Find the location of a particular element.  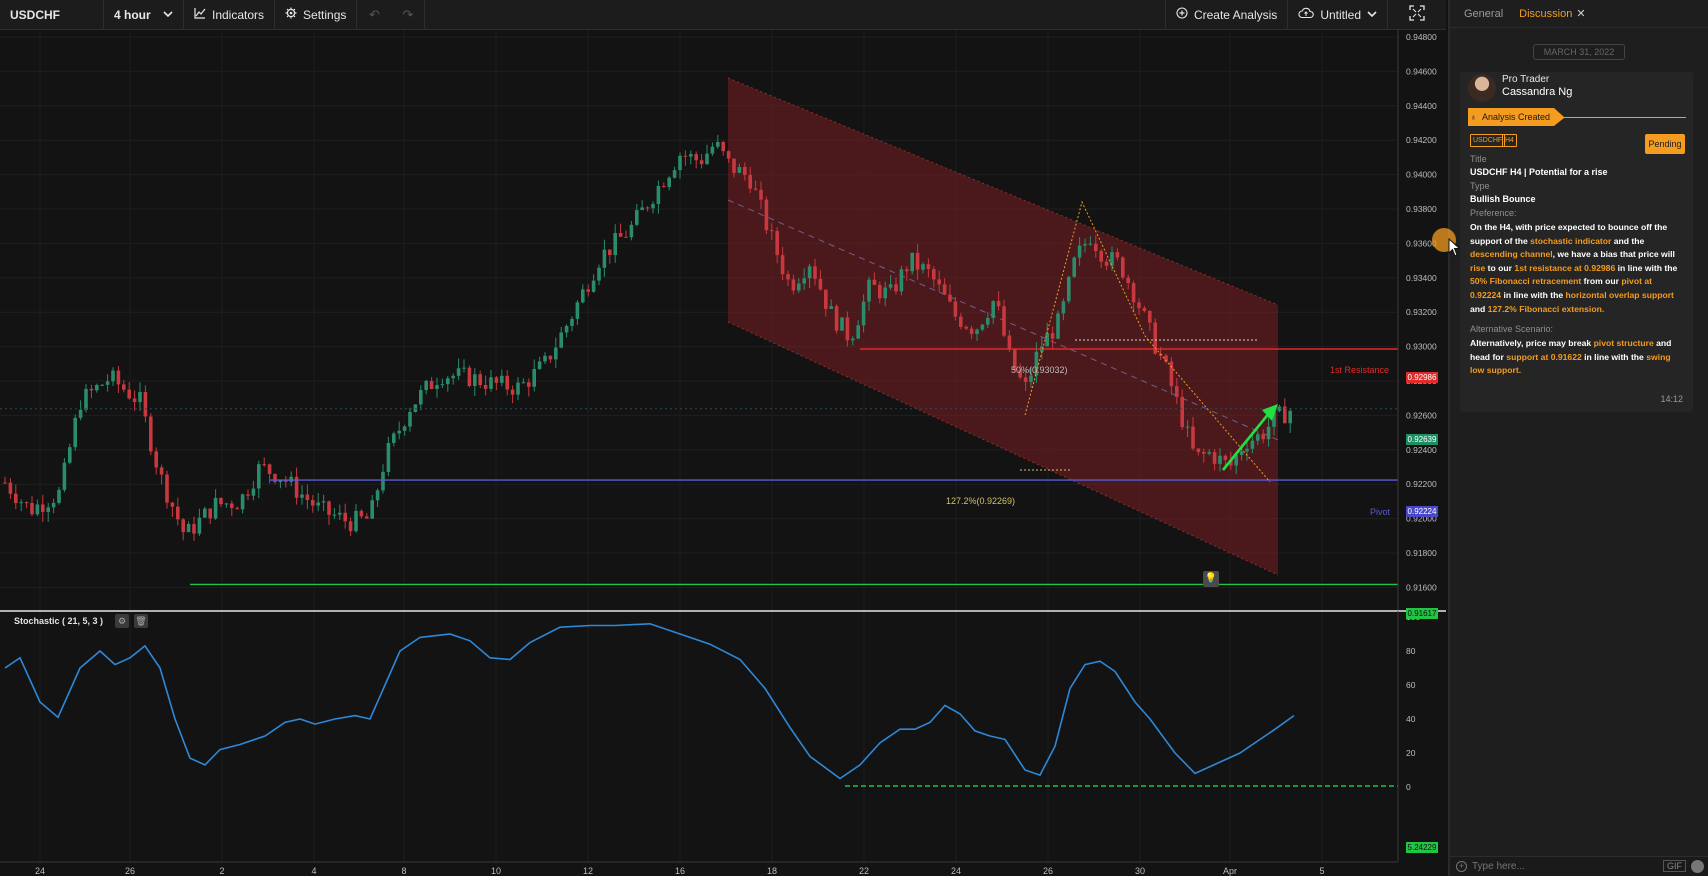

undo-icon: ↶ is located at coordinates (374, 14).